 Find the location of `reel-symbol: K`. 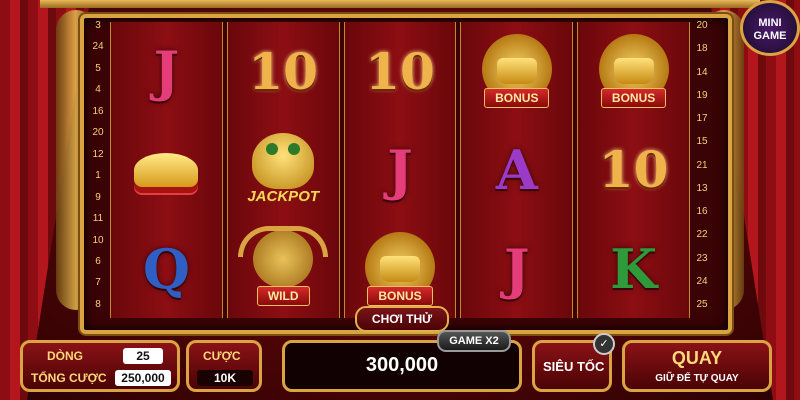

reel-symbol: K is located at coordinates (634, 269).